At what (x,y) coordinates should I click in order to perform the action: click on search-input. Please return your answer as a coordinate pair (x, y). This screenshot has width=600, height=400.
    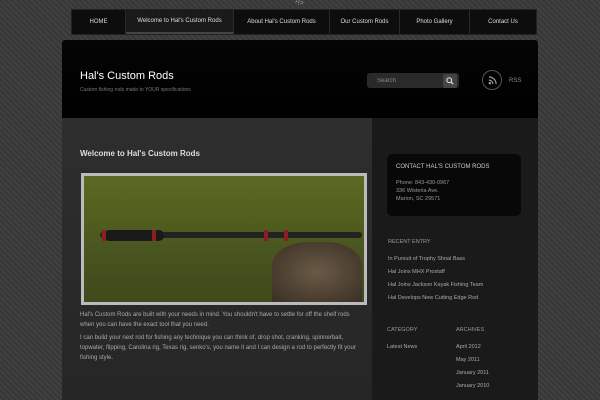
    Looking at the image, I should click on (405, 80).